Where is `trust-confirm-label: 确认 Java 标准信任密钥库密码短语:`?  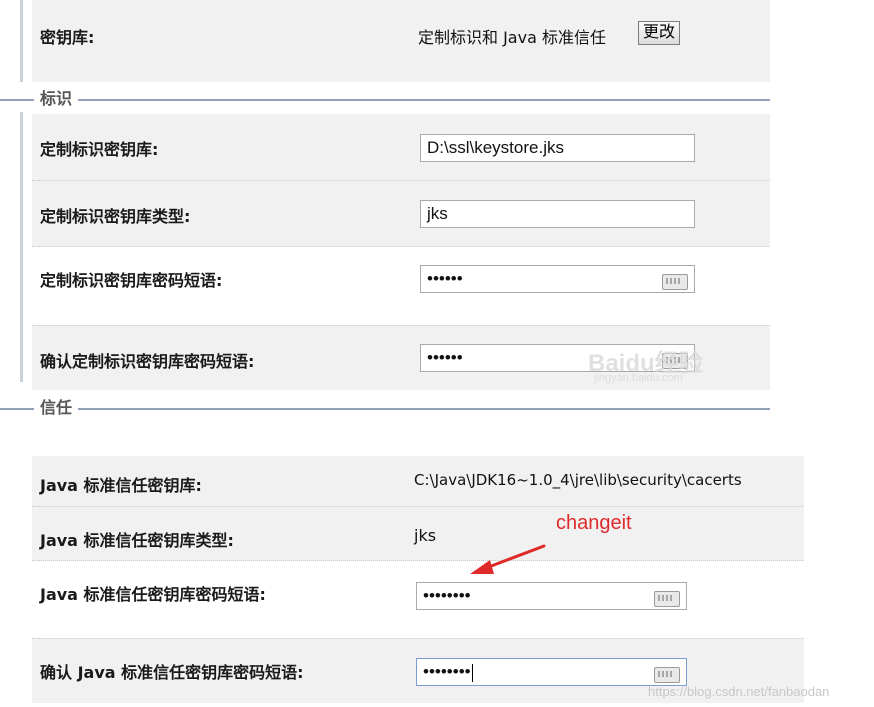 trust-confirm-label: 确认 Java 标准信任密钥库密码短语: is located at coordinates (172, 672).